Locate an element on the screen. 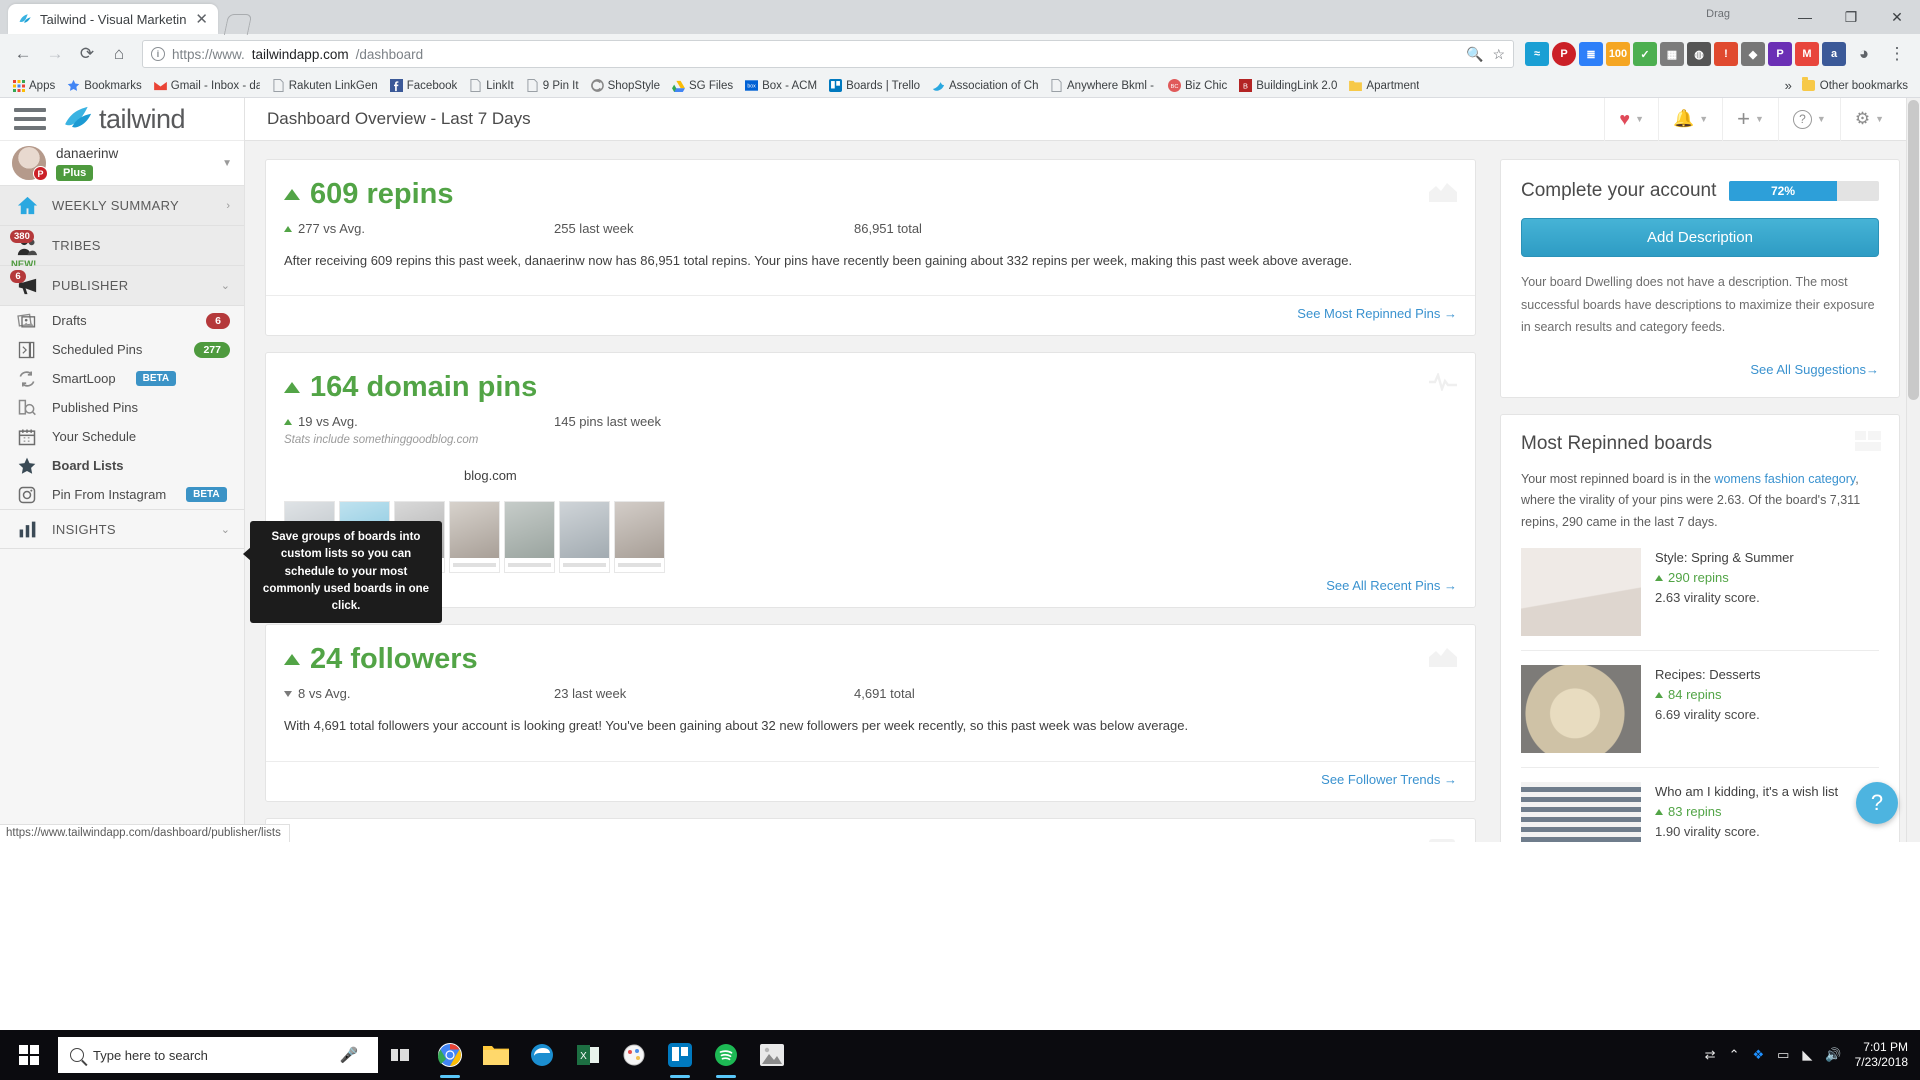 This screenshot has width=1920, height=1080. dropbox-icon: ❖ is located at coordinates (1758, 1055).